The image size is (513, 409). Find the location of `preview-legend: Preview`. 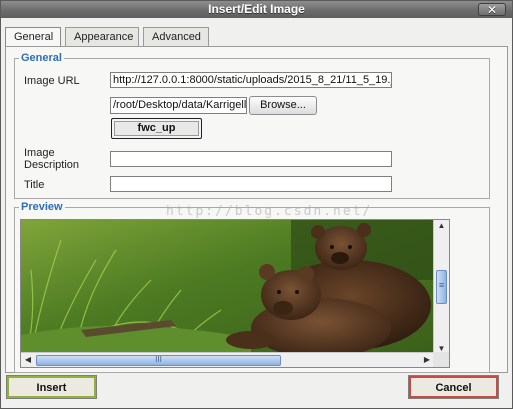

preview-legend: Preview is located at coordinates (42, 207).